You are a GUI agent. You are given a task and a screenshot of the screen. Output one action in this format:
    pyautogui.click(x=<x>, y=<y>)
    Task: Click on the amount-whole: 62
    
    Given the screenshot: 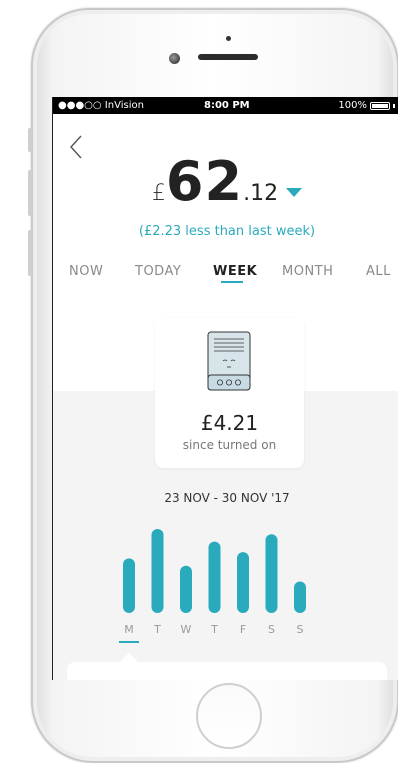 What is the action you would take?
    pyautogui.click(x=204, y=181)
    